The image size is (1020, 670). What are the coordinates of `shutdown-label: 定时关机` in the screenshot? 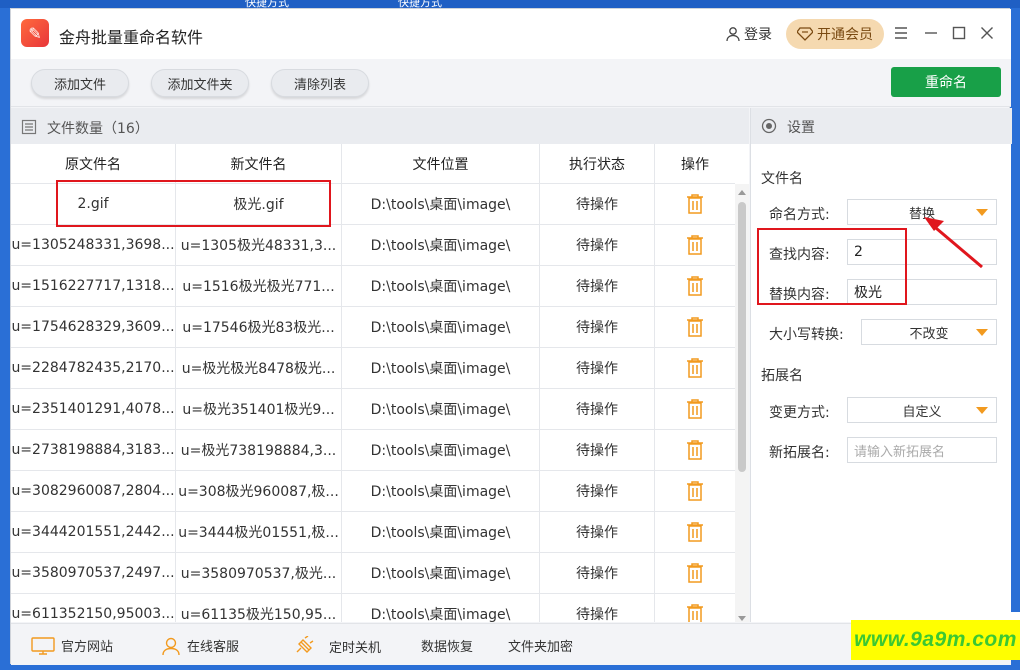 It's located at (355, 648).